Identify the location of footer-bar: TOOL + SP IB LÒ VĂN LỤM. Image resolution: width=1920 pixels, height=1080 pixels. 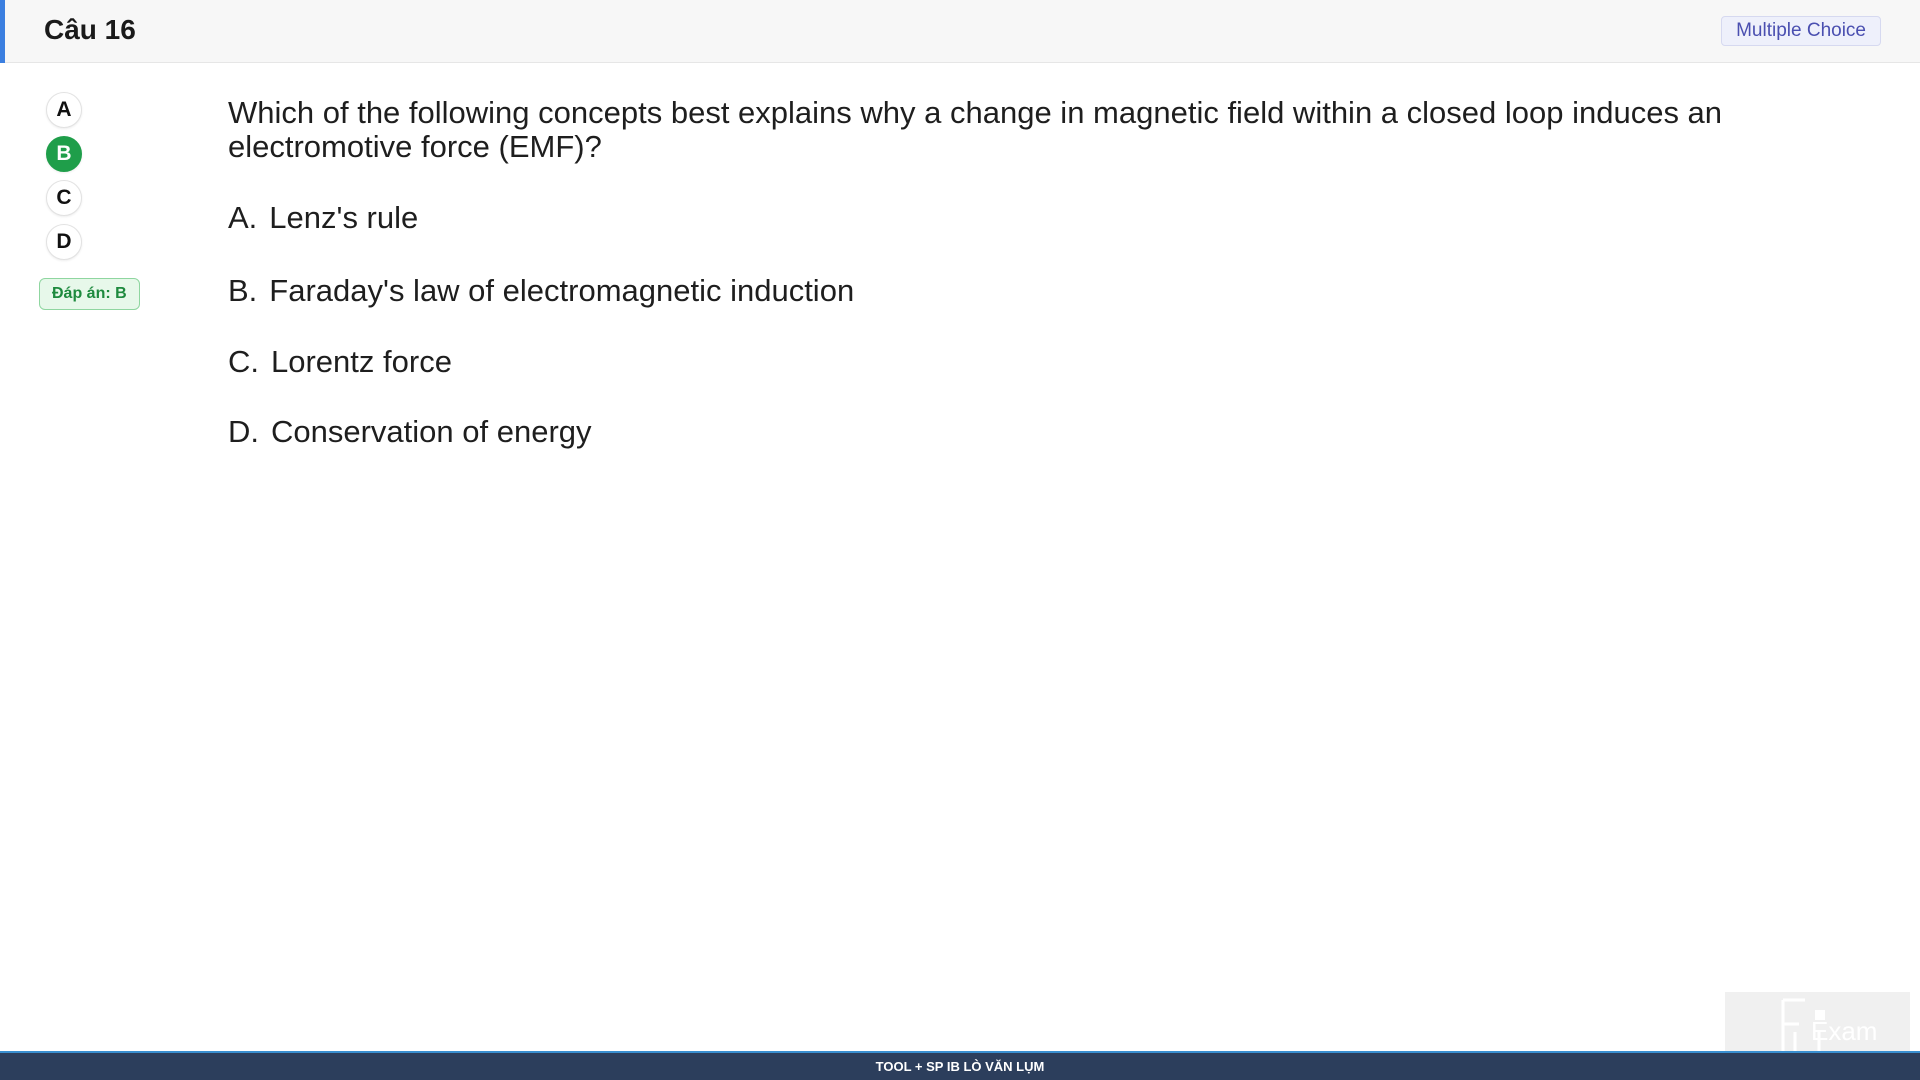
(960, 1065).